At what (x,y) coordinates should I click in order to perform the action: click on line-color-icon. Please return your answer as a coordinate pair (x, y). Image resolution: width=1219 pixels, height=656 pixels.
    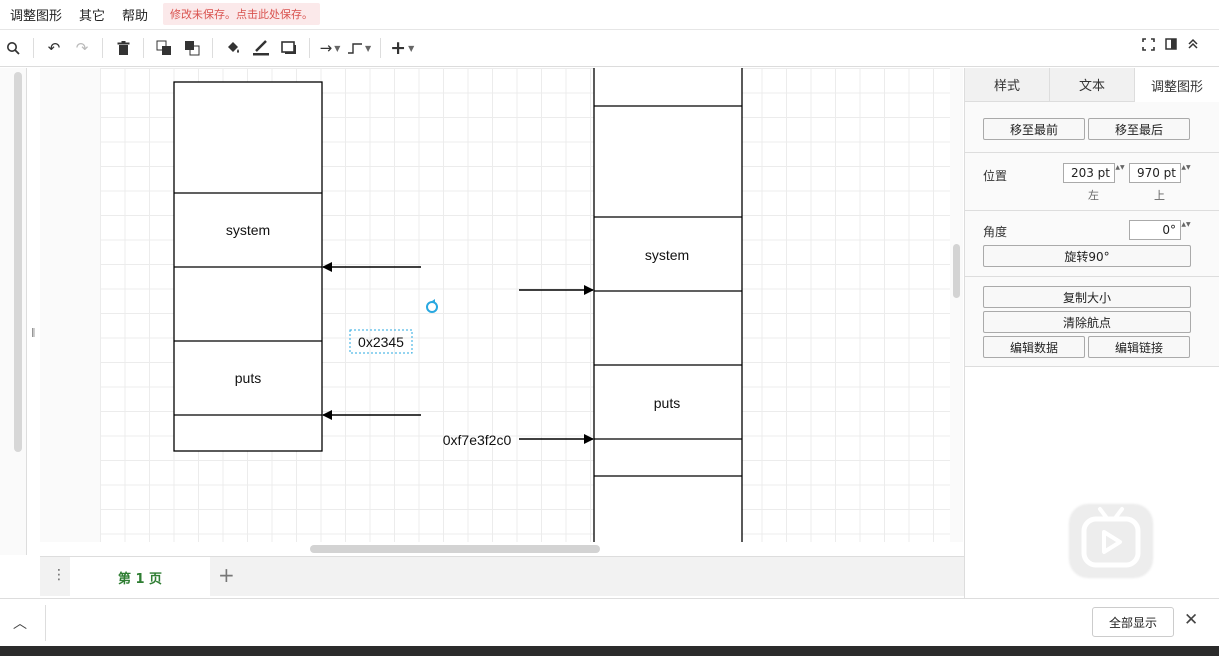
    Looking at the image, I should click on (261, 48).